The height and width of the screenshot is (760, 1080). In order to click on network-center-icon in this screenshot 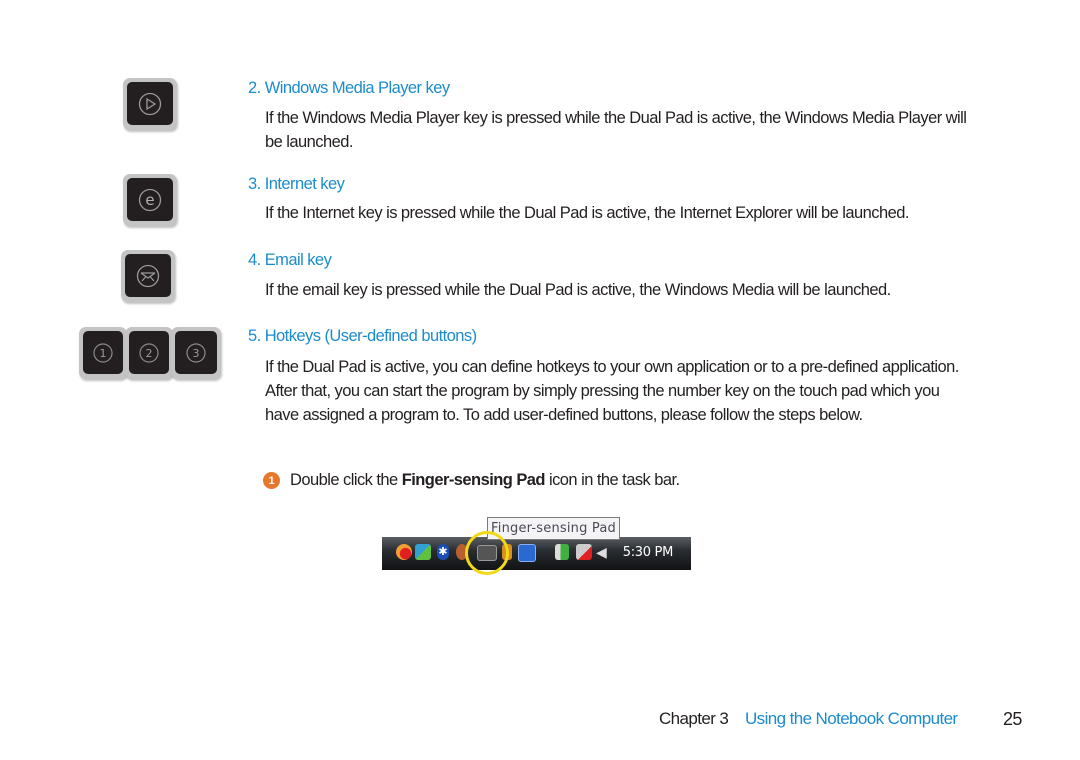, I will do `click(423, 552)`.